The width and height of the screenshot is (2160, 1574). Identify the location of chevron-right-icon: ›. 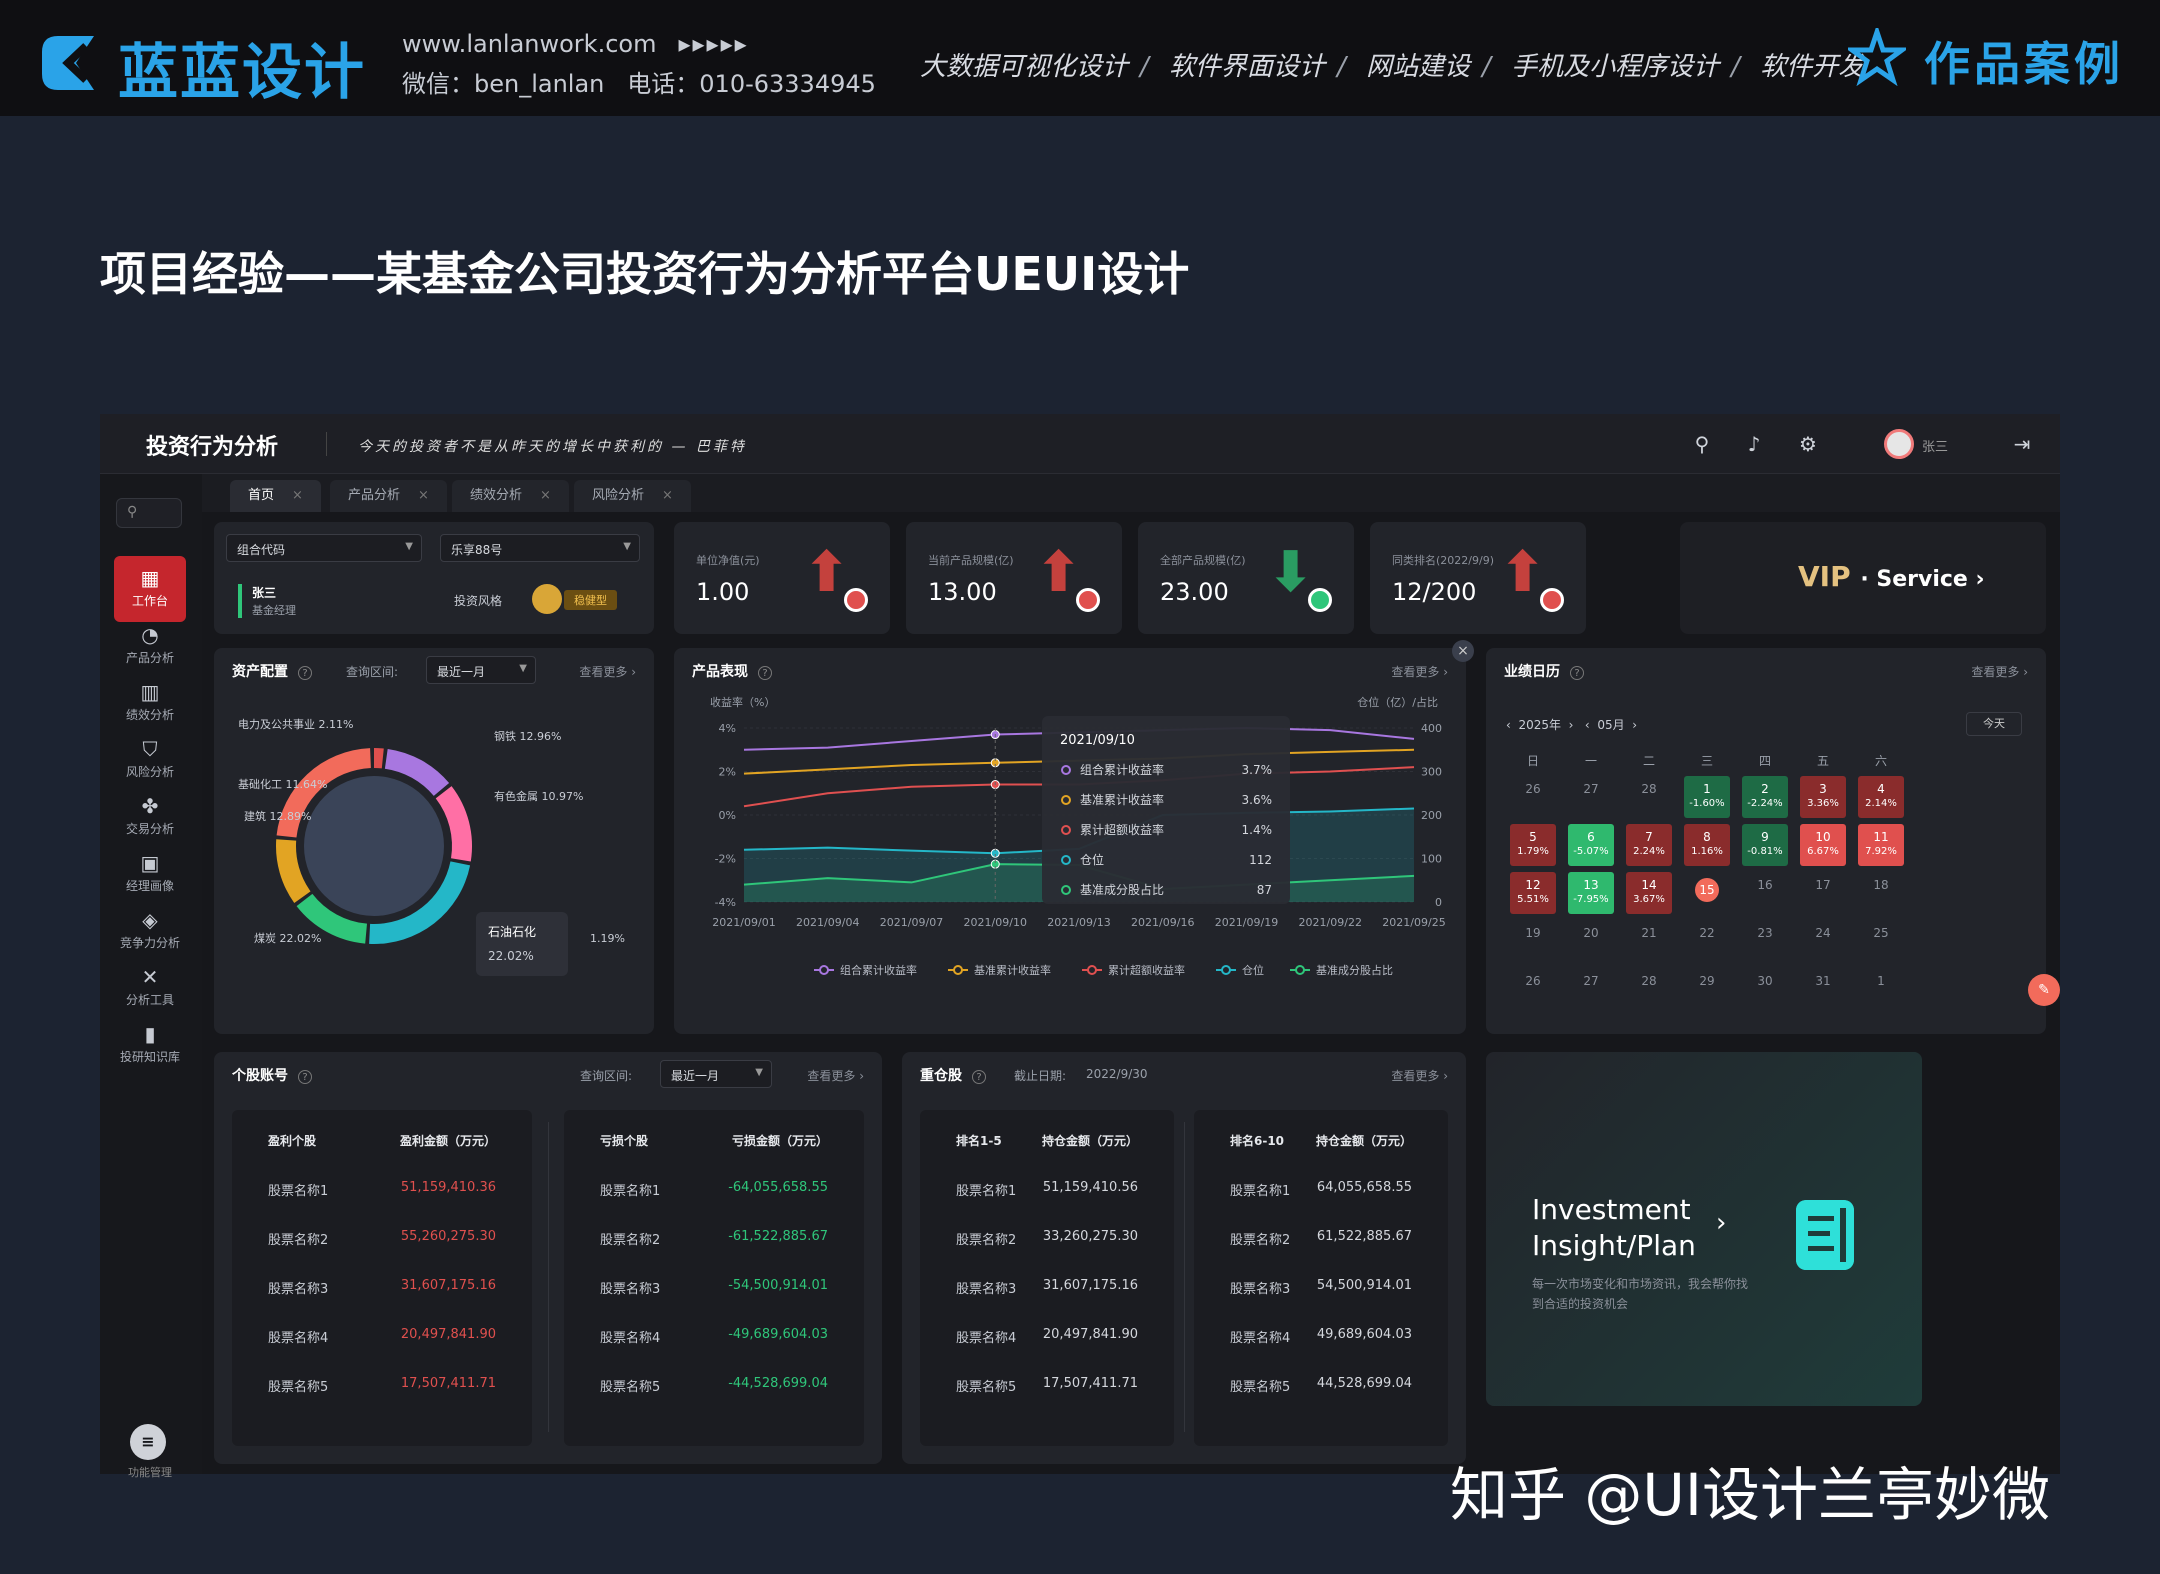
(1721, 1223).